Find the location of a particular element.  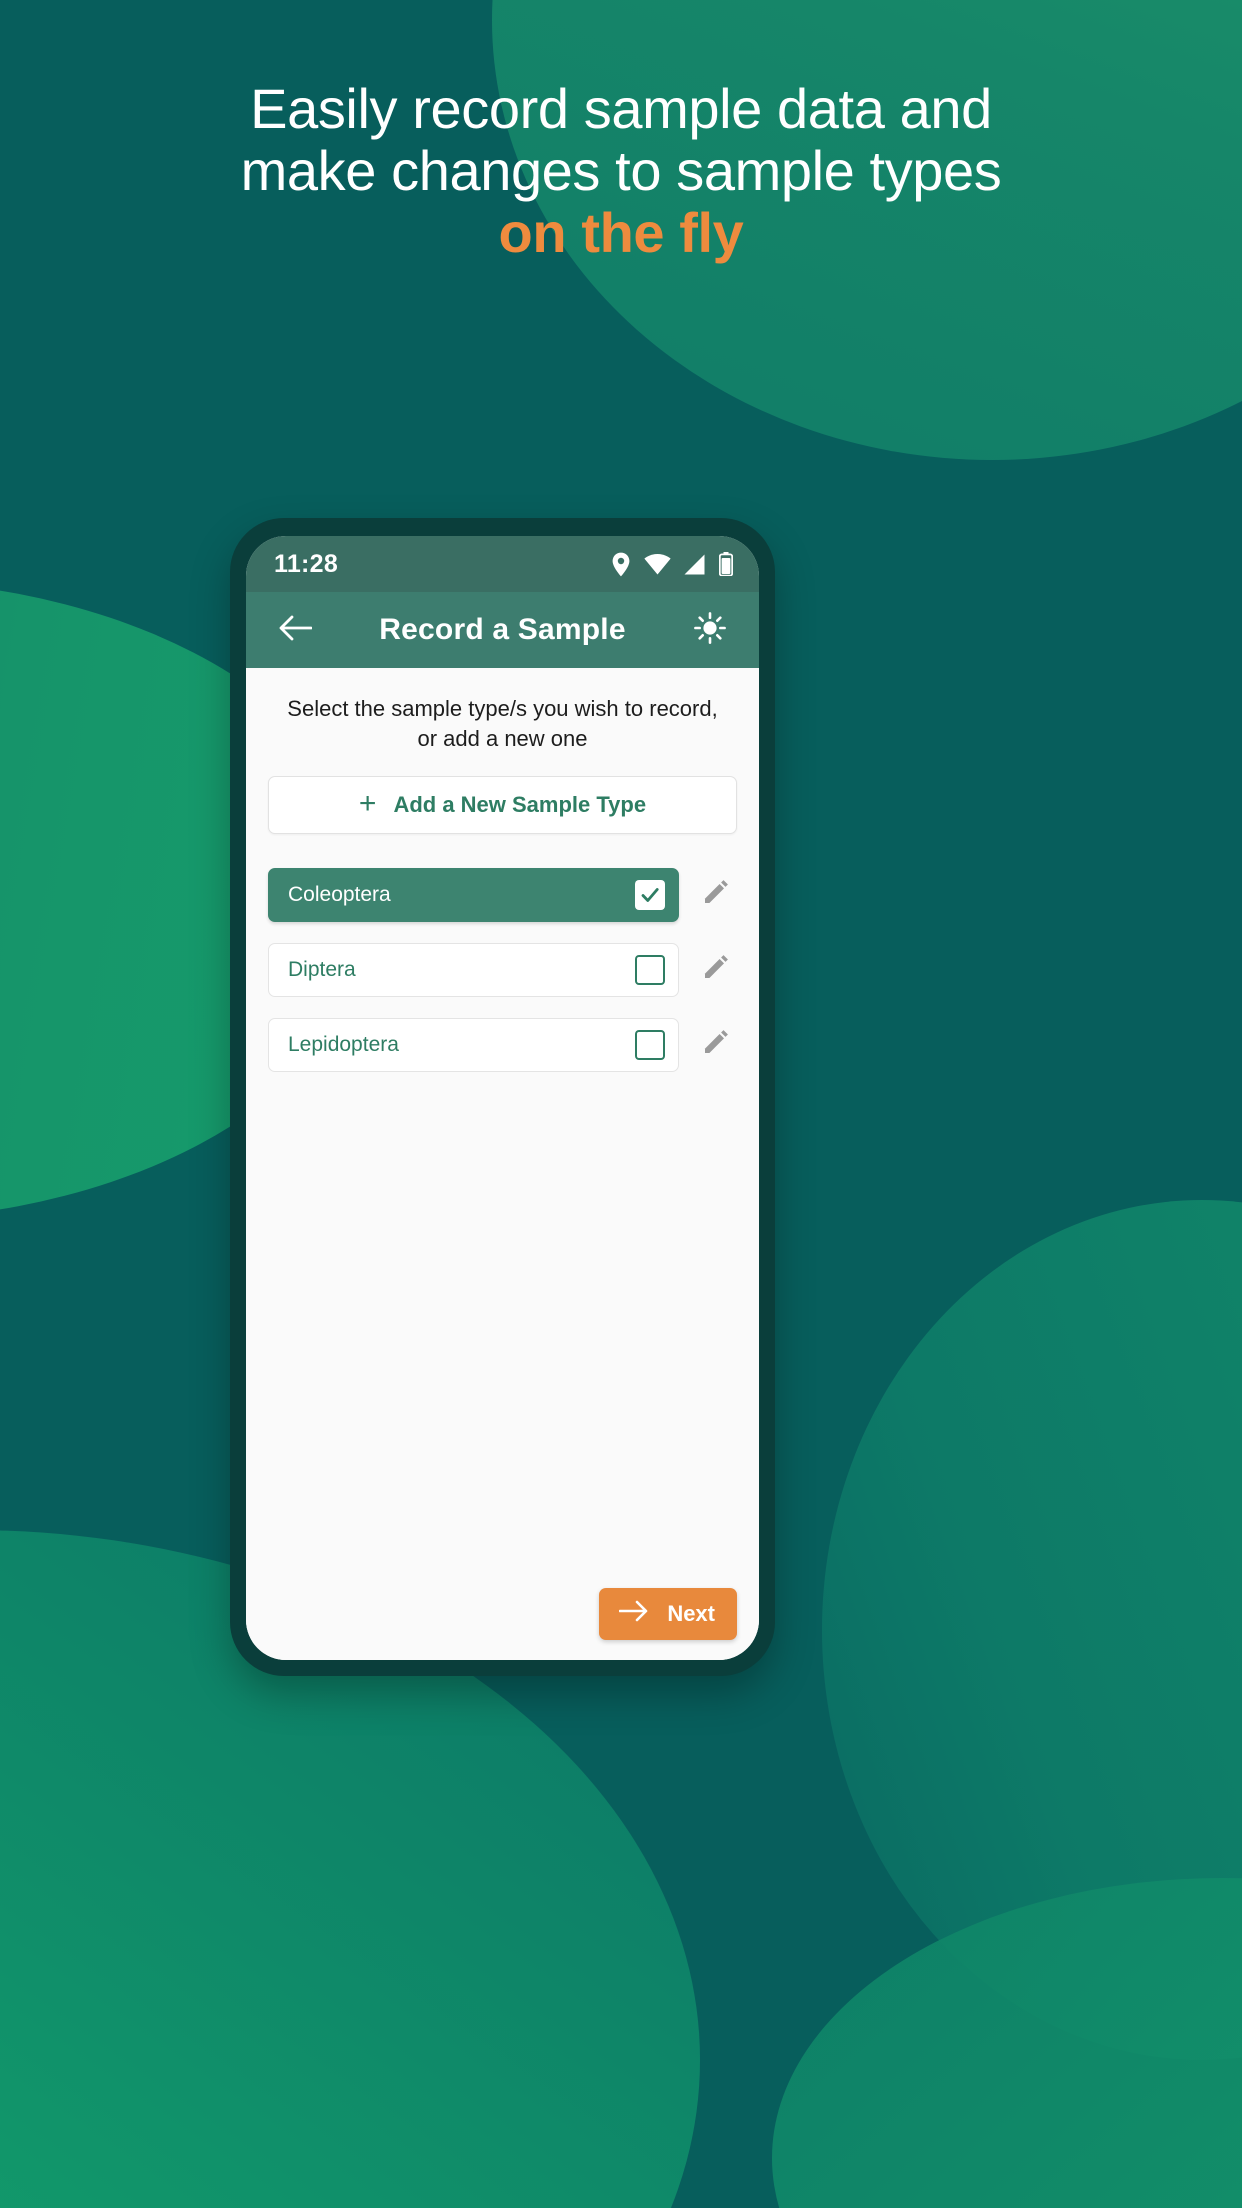

plus-icon: + is located at coordinates (367, 803).